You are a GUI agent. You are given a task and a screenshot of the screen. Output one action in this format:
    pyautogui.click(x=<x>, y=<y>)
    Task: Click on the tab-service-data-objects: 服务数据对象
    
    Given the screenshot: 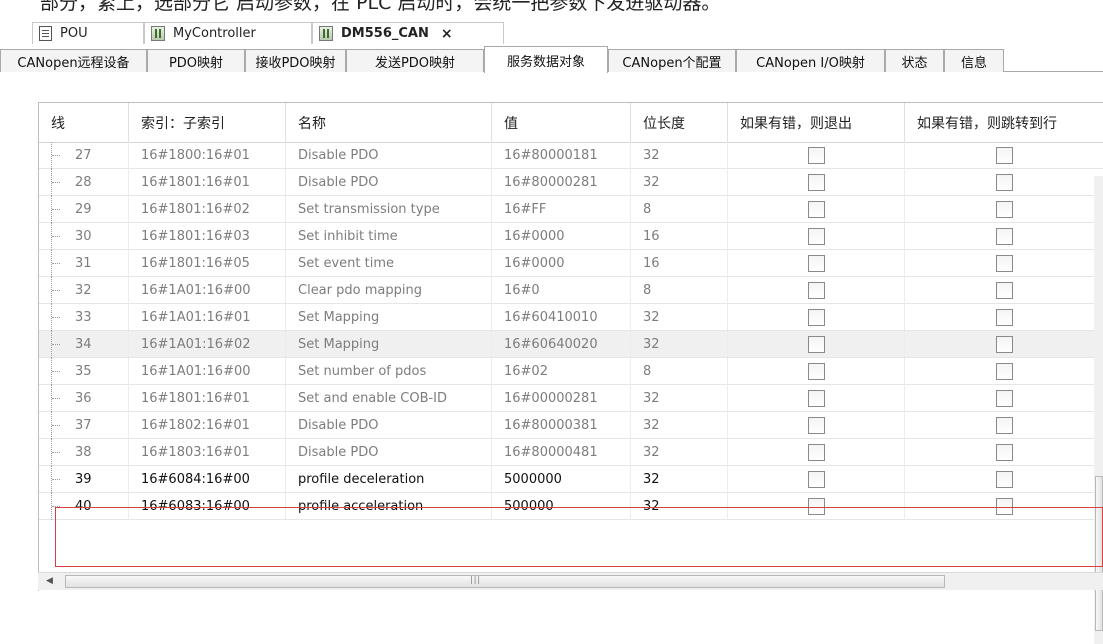 What is the action you would take?
    pyautogui.click(x=546, y=59)
    